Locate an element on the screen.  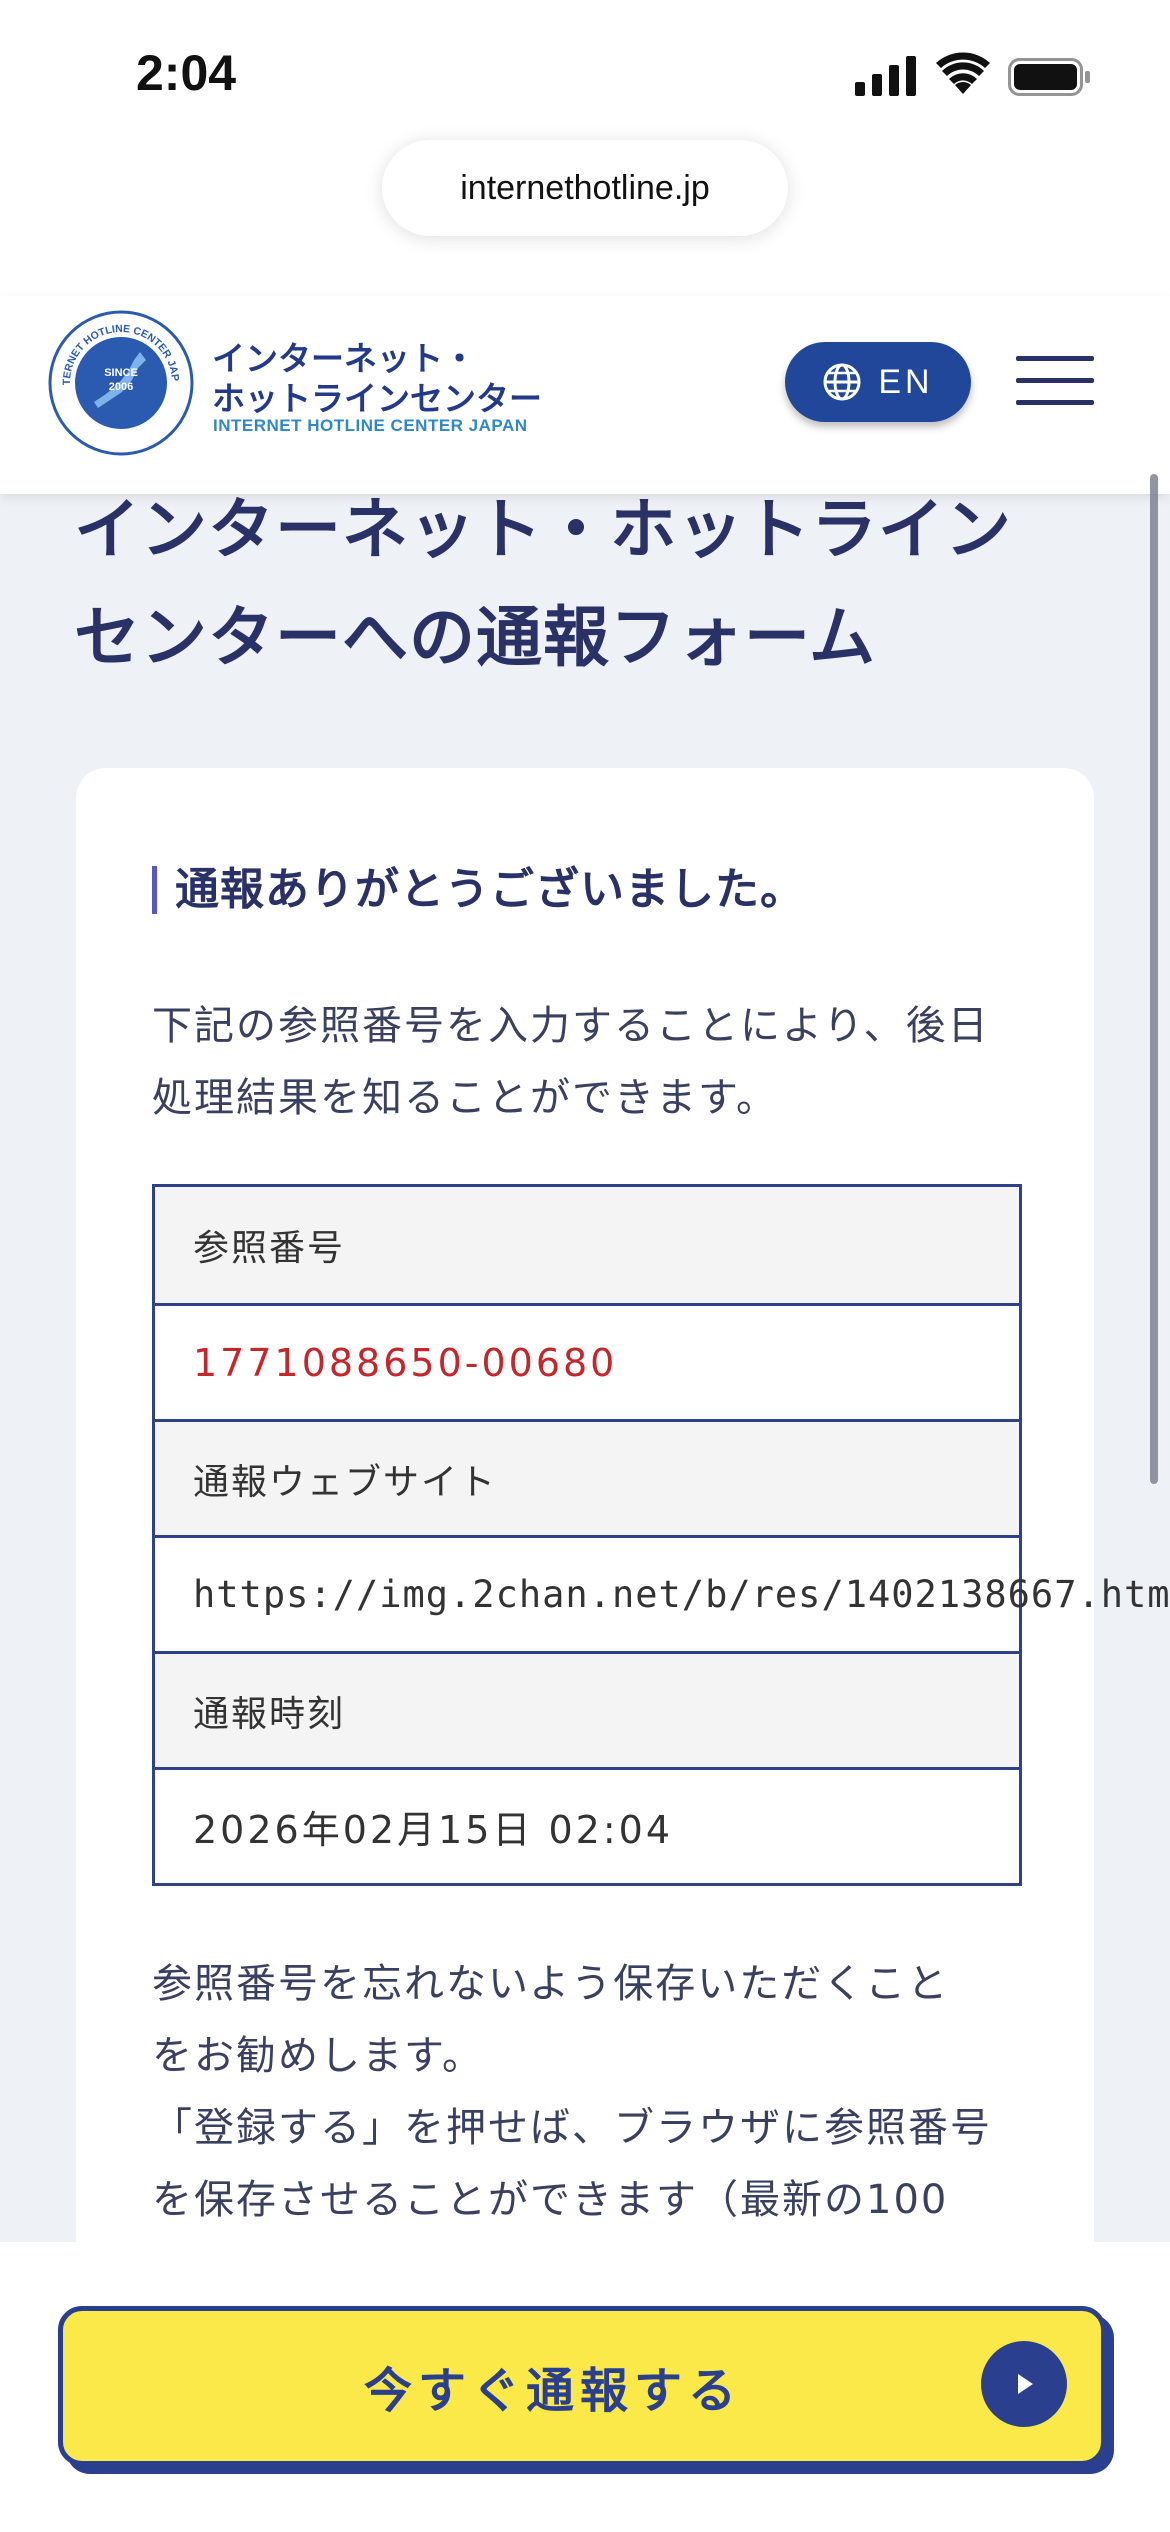
intro-line: 処理結果を知ることができます。 is located at coordinates (465, 1098).